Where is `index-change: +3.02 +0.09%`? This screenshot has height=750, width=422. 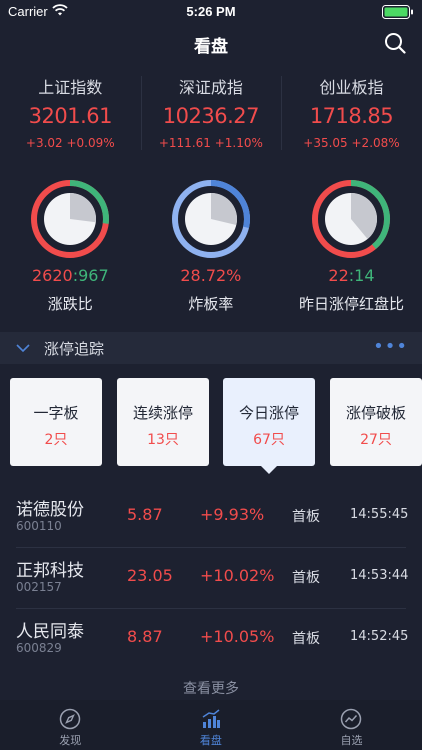
index-change: +3.02 +0.09% is located at coordinates (70, 143).